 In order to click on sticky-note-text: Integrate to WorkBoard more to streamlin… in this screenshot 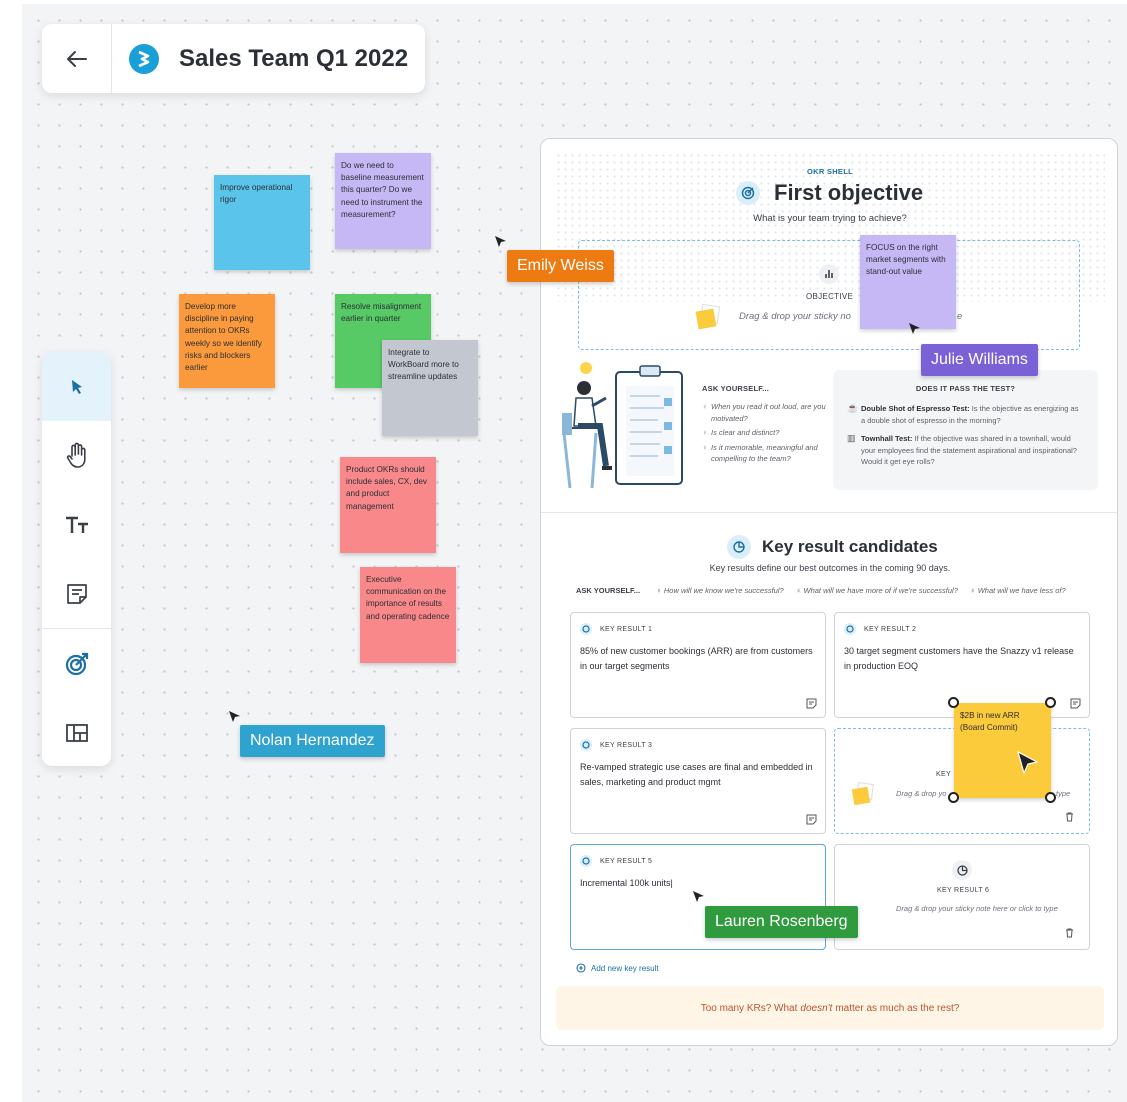, I will do `click(423, 365)`.